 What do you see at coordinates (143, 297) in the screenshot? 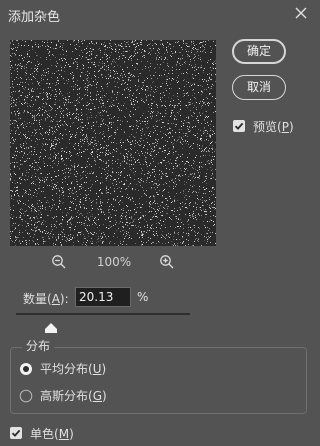
I see `amount-unit: %` at bounding box center [143, 297].